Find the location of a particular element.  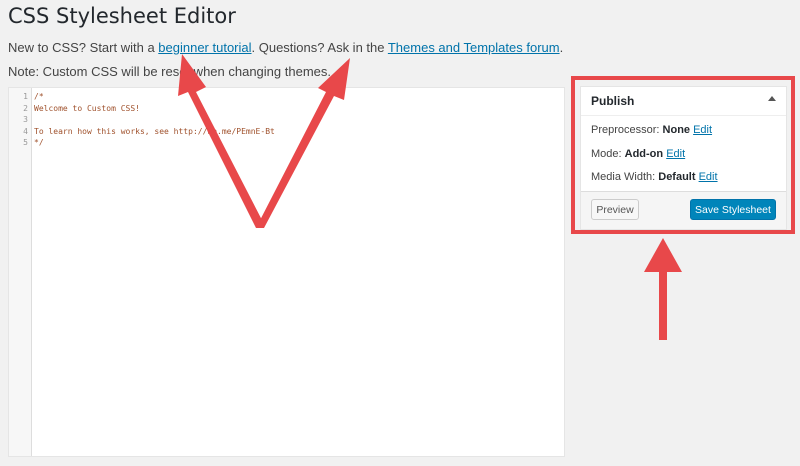

line-number: 1 is located at coordinates (25, 96).